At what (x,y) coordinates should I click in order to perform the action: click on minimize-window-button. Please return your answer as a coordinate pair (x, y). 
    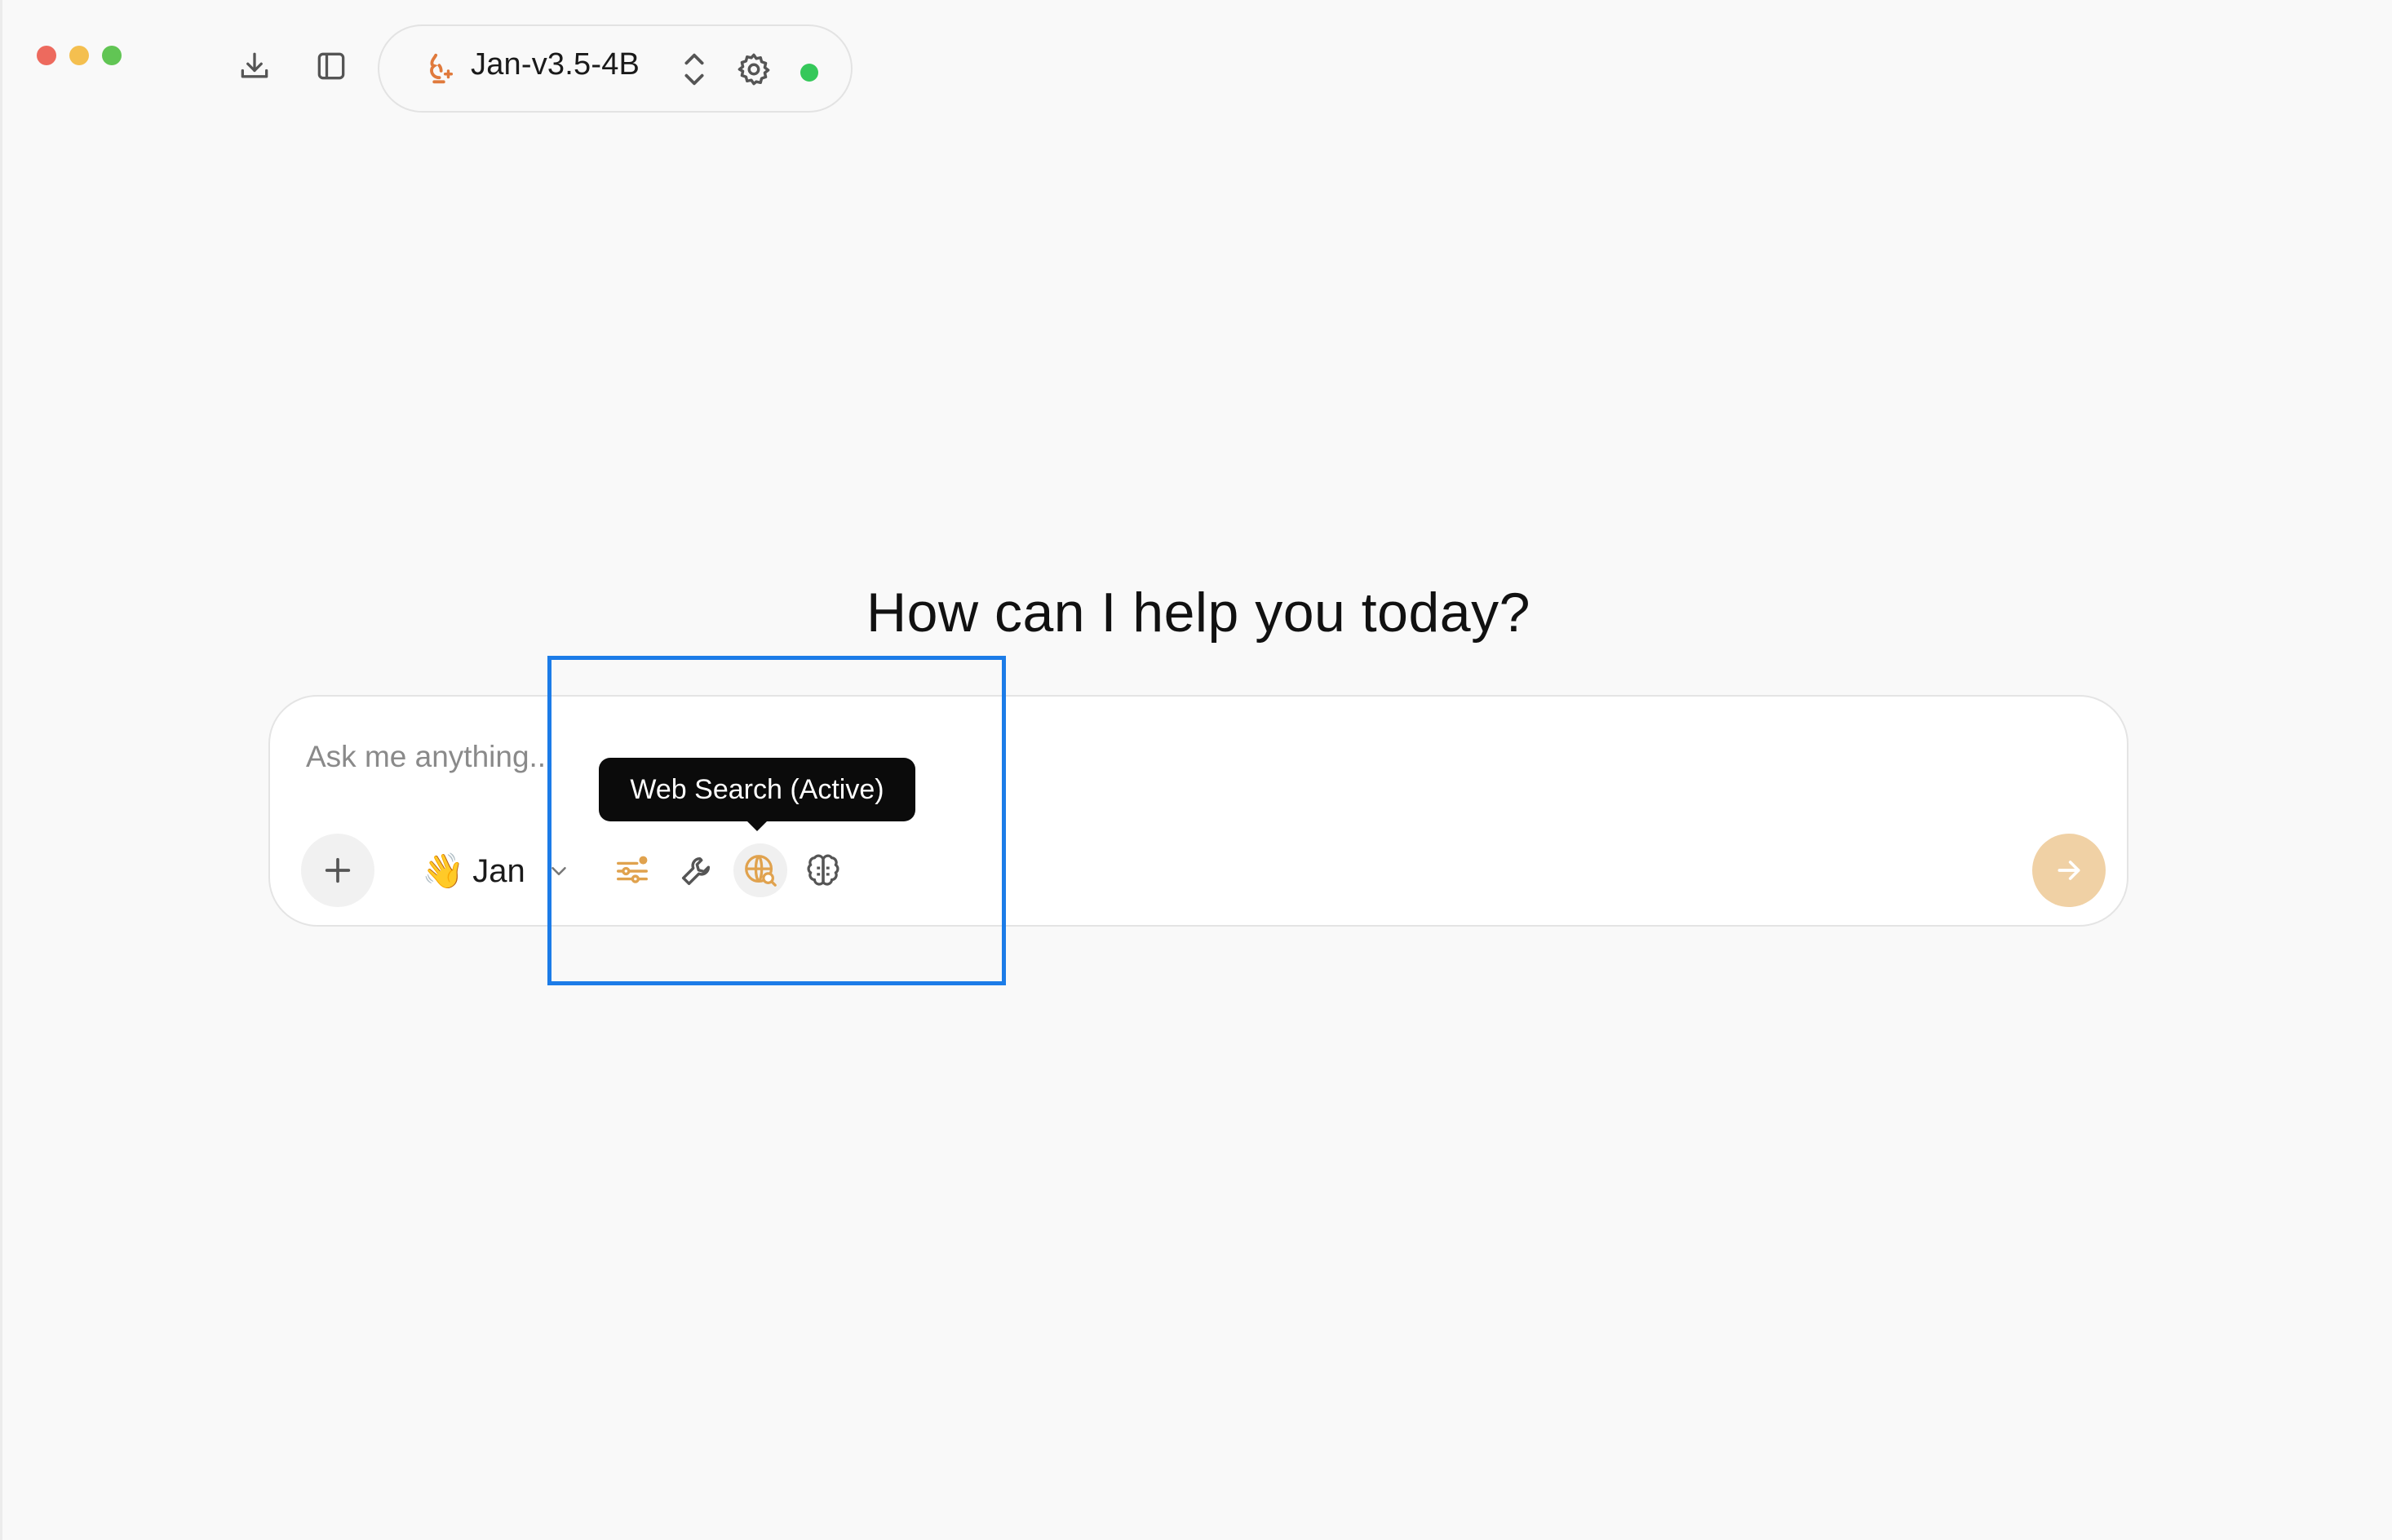
    Looking at the image, I should click on (79, 55).